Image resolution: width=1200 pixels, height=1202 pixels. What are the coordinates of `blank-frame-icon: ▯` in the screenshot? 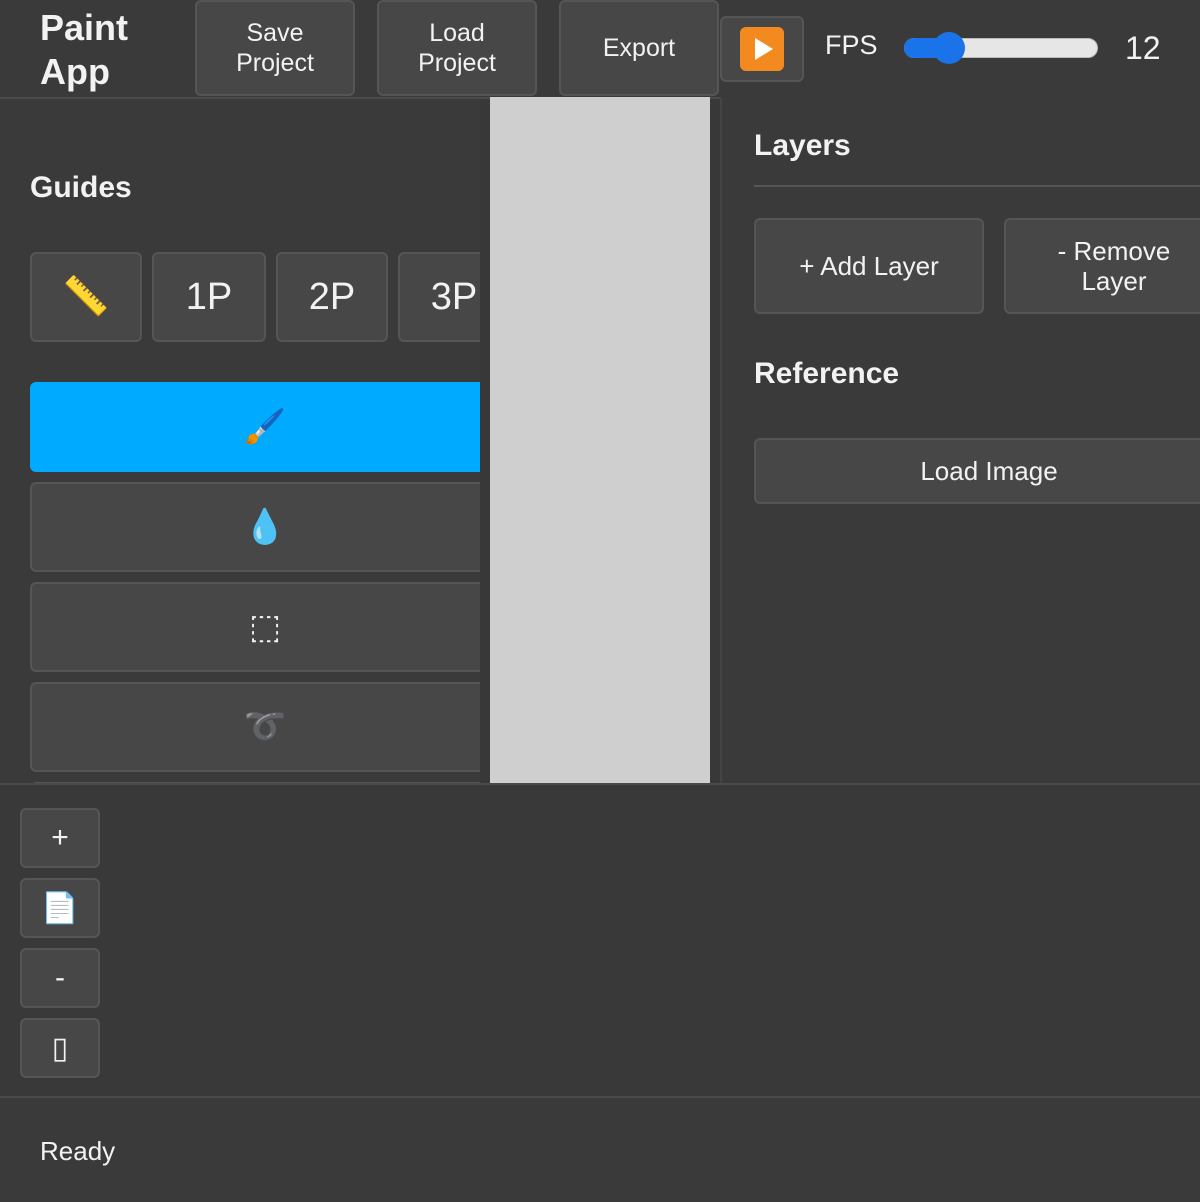 It's located at (60, 1048).